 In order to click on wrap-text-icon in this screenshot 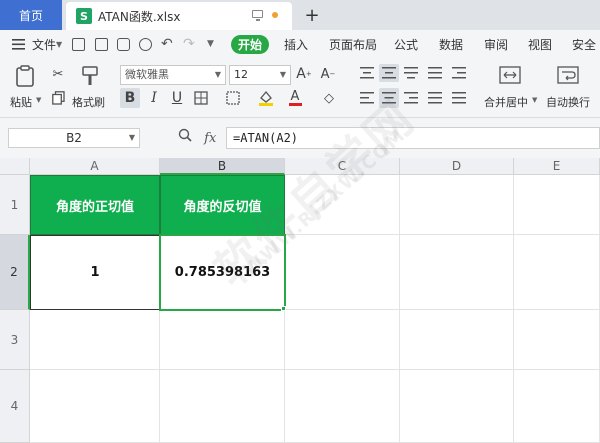, I will do `click(568, 75)`.